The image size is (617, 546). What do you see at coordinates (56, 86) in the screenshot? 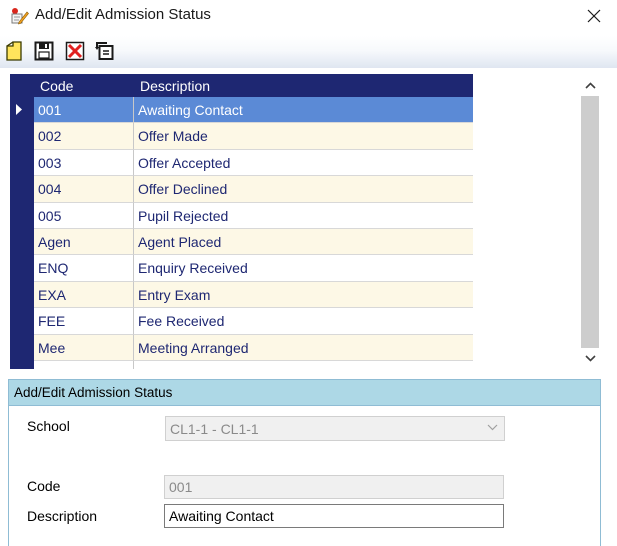
I see `column-header-code: Code` at bounding box center [56, 86].